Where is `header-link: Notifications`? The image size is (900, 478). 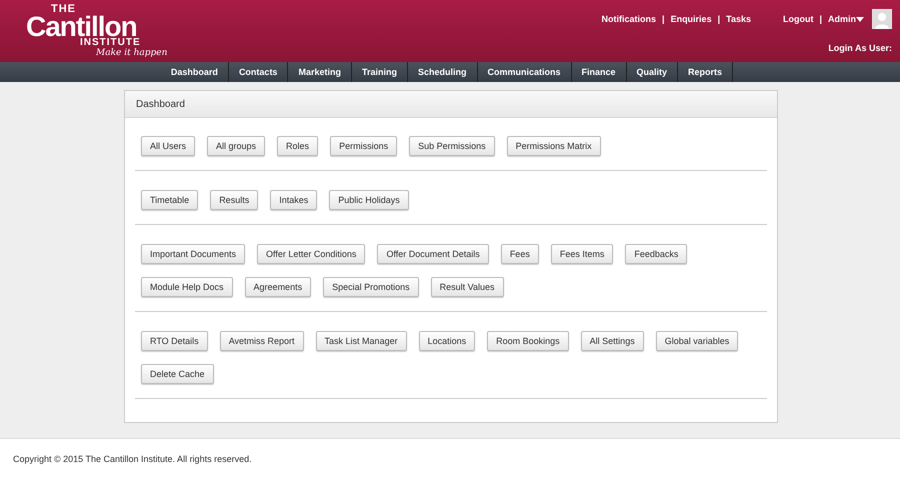 header-link: Notifications is located at coordinates (629, 19).